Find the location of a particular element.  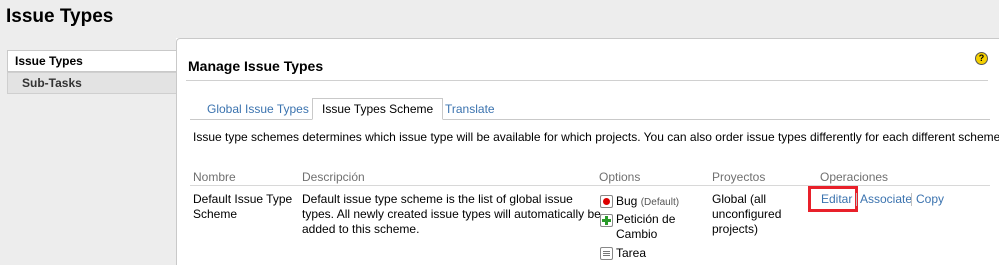

scheme-name-line: Default Issue Type is located at coordinates (243, 199).